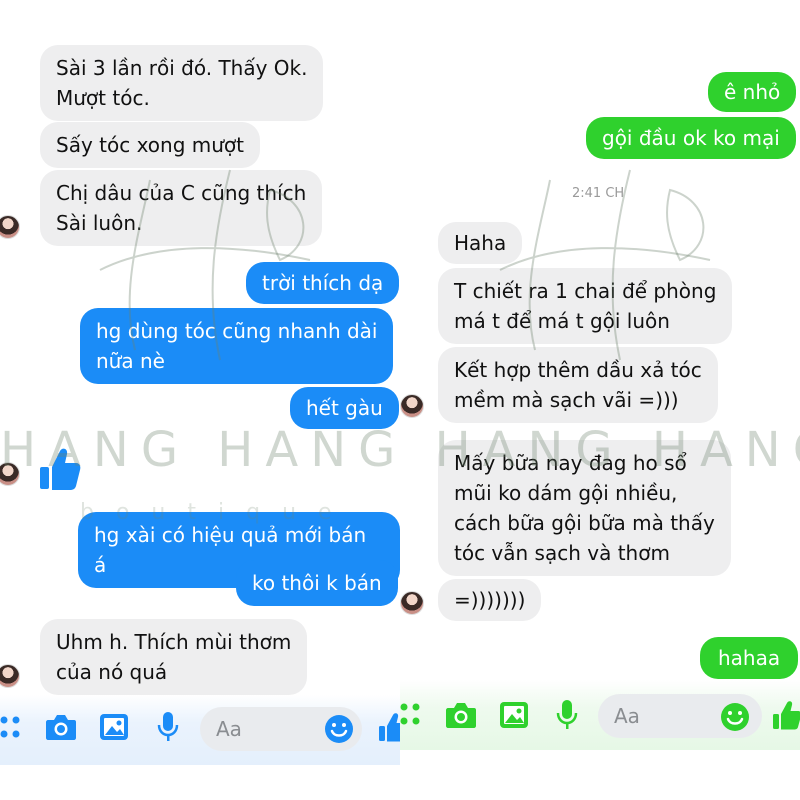 Image resolution: width=800 pixels, height=800 pixels. I want to click on message-outgoing: hết gàu, so click(344, 408).